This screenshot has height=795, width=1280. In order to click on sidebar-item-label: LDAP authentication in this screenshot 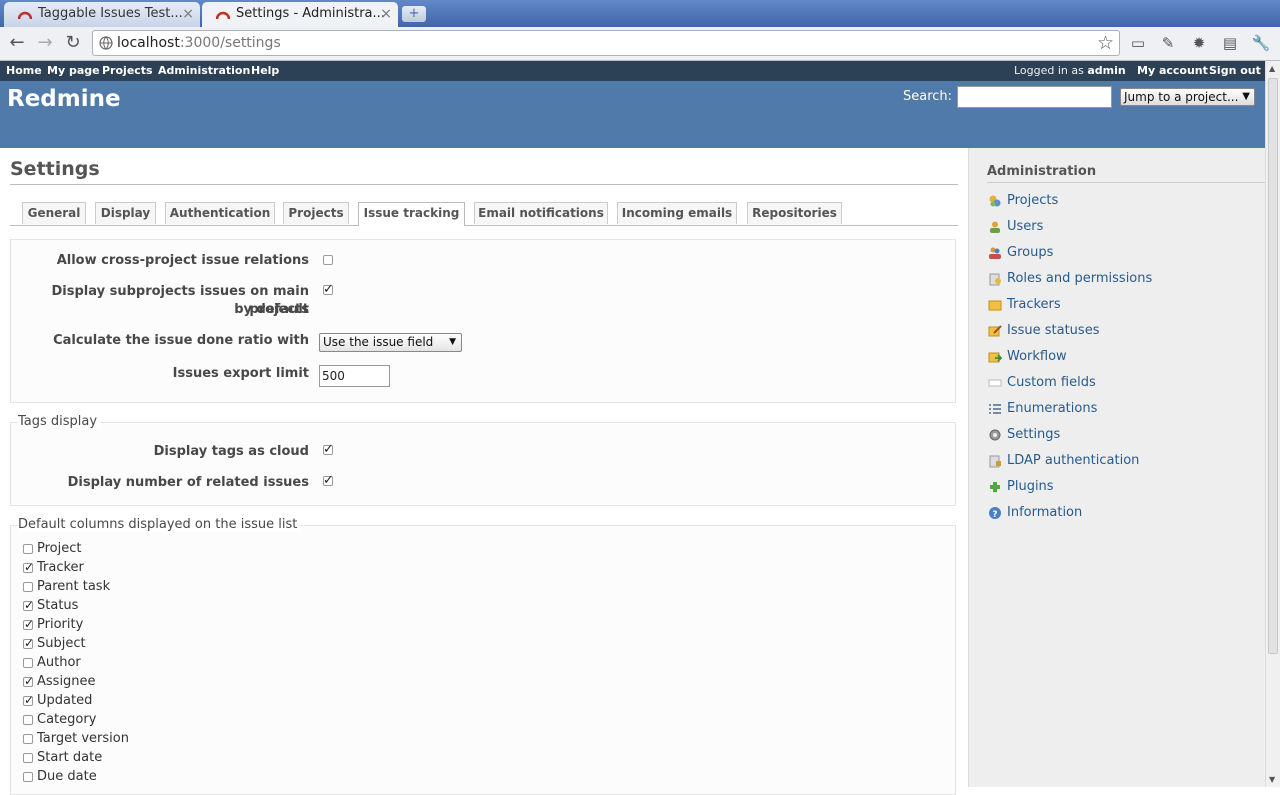, I will do `click(1073, 460)`.